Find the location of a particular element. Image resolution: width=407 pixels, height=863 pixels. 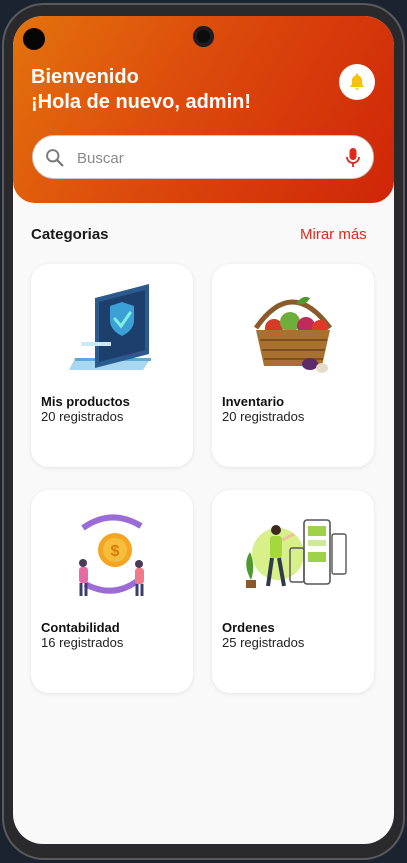

greeting-subtitle: ¡Hola de nuevo, admin! is located at coordinates (141, 102).